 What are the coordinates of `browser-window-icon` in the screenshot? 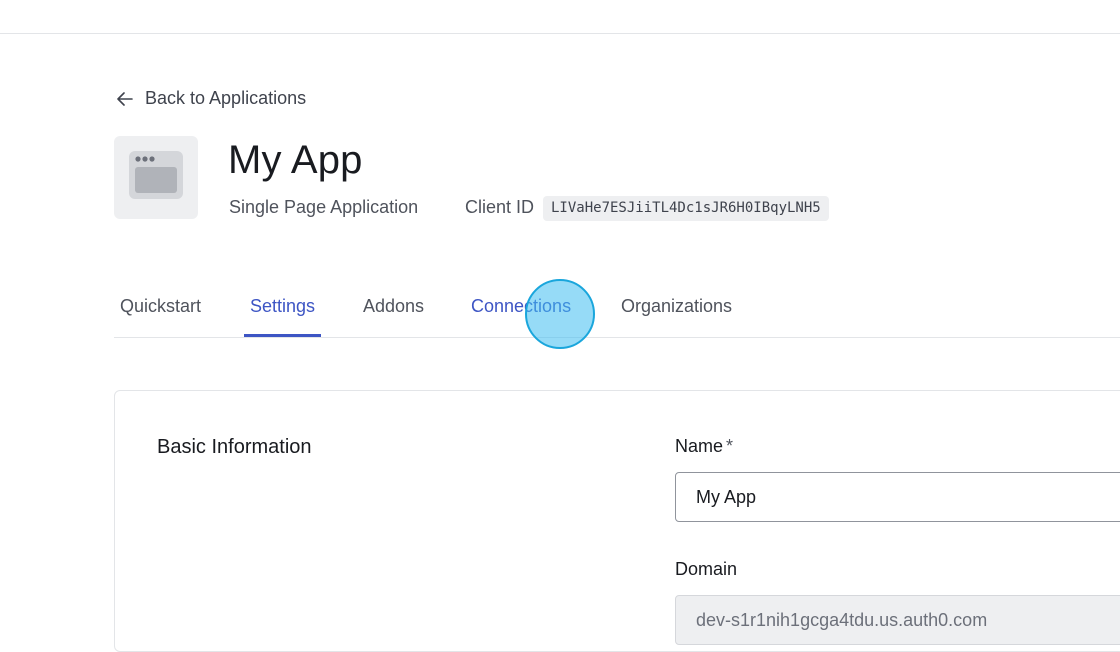 It's located at (156, 177).